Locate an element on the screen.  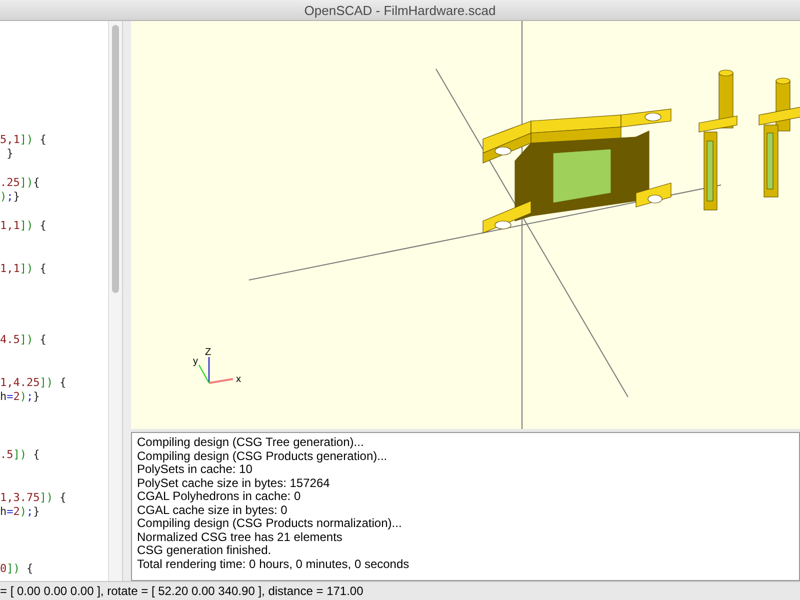
window-title: OpenSCAD - FilmHardware.scad is located at coordinates (400, 10).